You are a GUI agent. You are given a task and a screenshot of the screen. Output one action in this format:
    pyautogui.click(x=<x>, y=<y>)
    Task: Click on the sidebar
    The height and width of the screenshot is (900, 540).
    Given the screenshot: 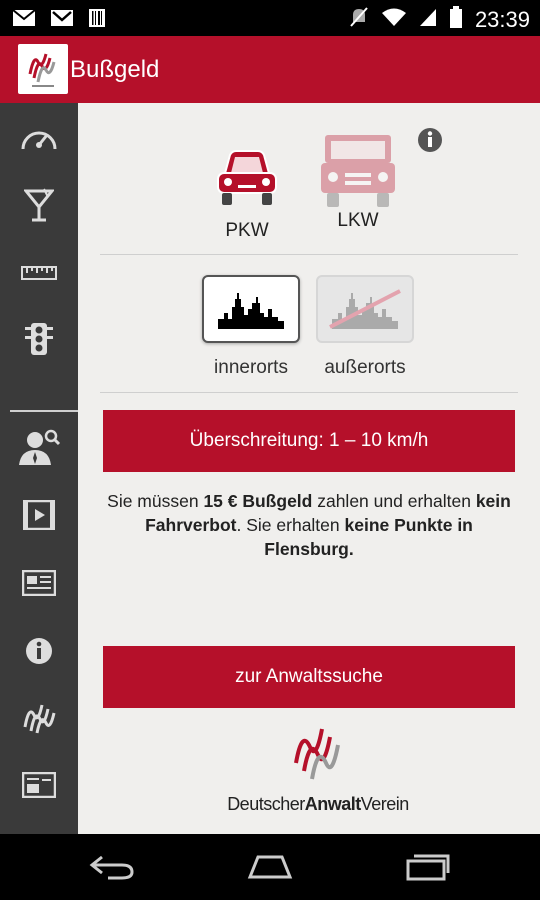 What is the action you would take?
    pyautogui.click(x=39, y=468)
    